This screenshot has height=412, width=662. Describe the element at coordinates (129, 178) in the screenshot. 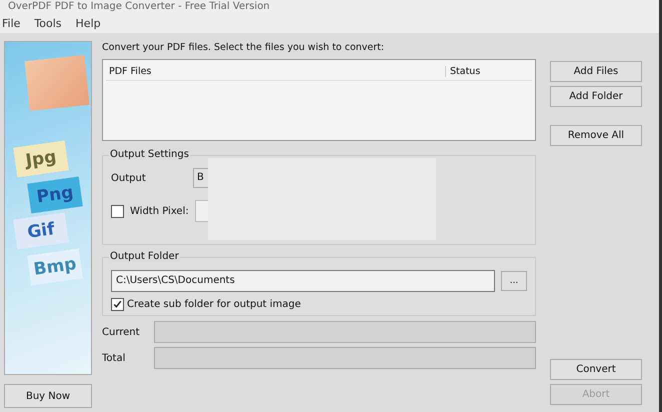

I see `output-label: Output` at that location.